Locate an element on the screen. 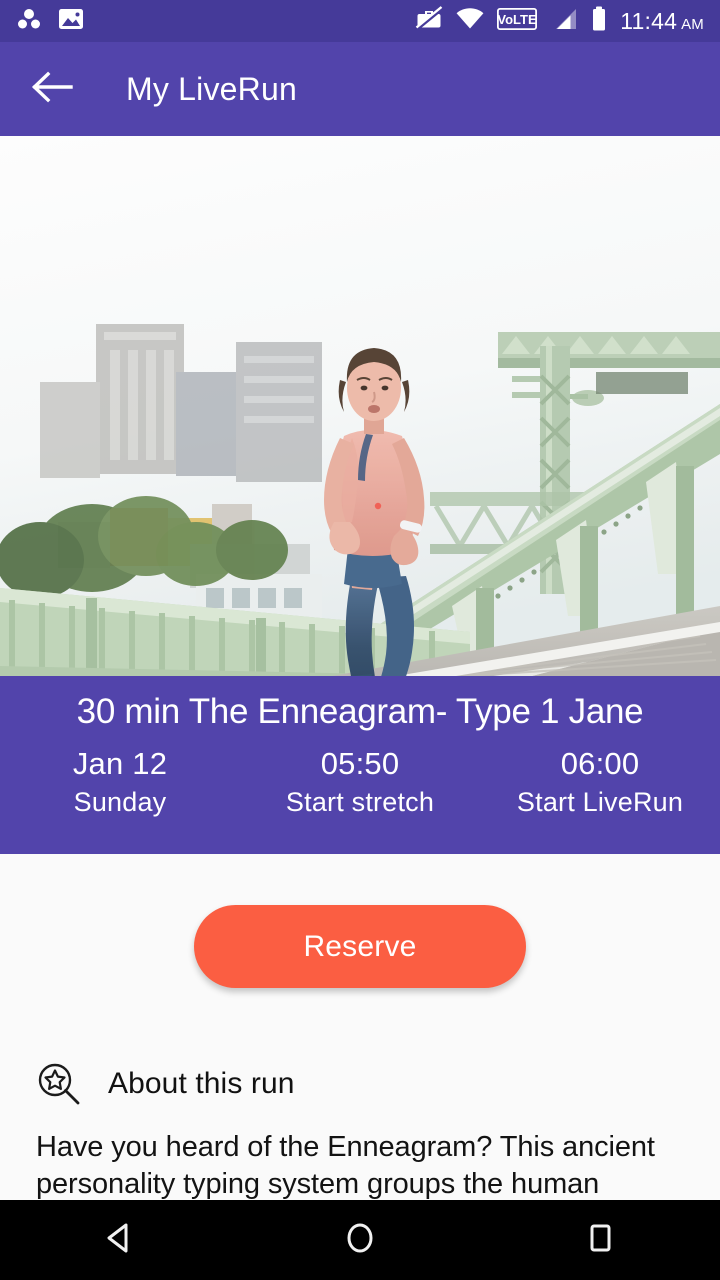  status-bar: VoLTE 11:44 AM is located at coordinates (360, 21).